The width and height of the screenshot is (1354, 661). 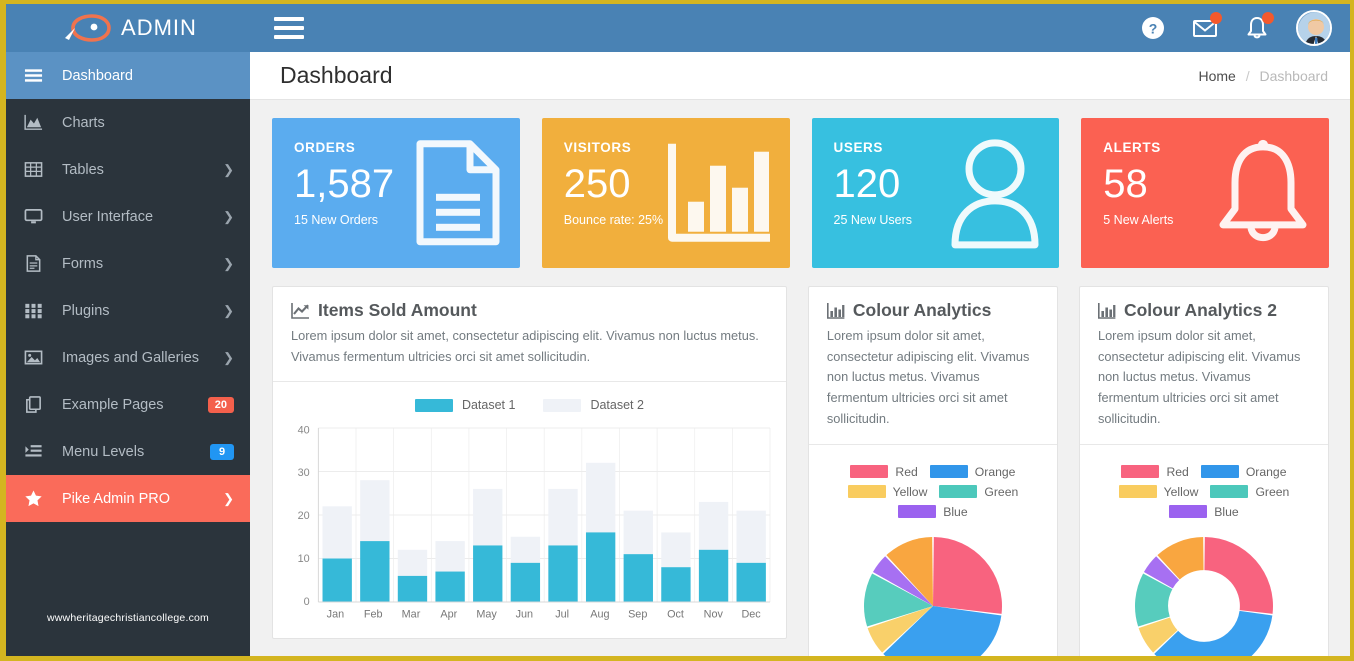 I want to click on legend-label: Orange, so click(x=1266, y=471).